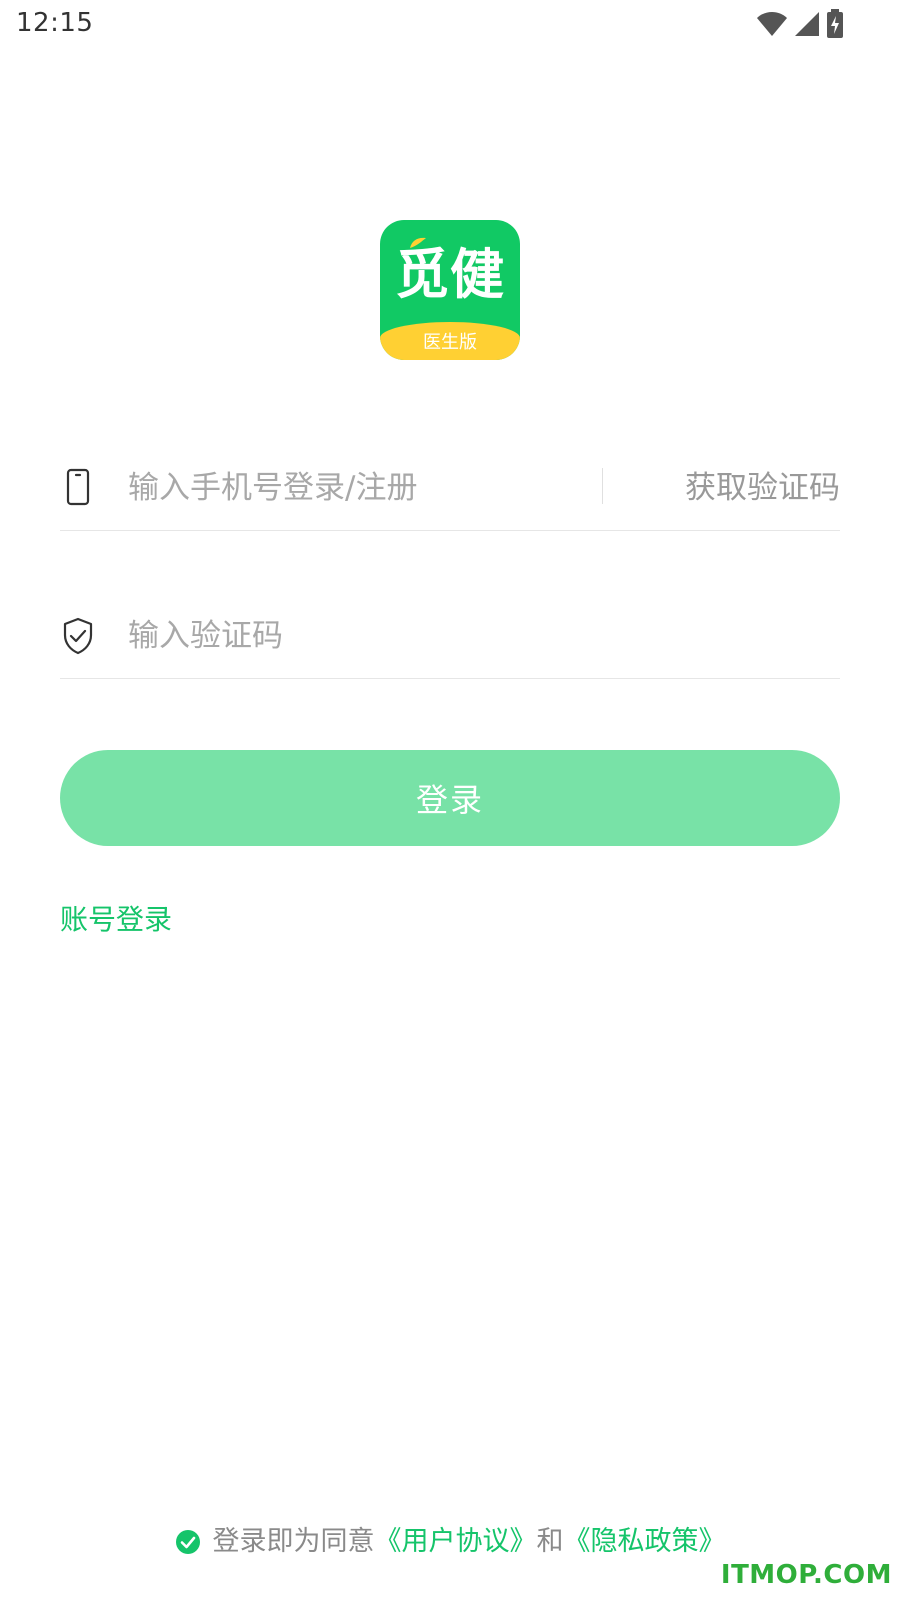 The height and width of the screenshot is (1600, 900). What do you see at coordinates (602, 486) in the screenshot?
I see `row-divider` at bounding box center [602, 486].